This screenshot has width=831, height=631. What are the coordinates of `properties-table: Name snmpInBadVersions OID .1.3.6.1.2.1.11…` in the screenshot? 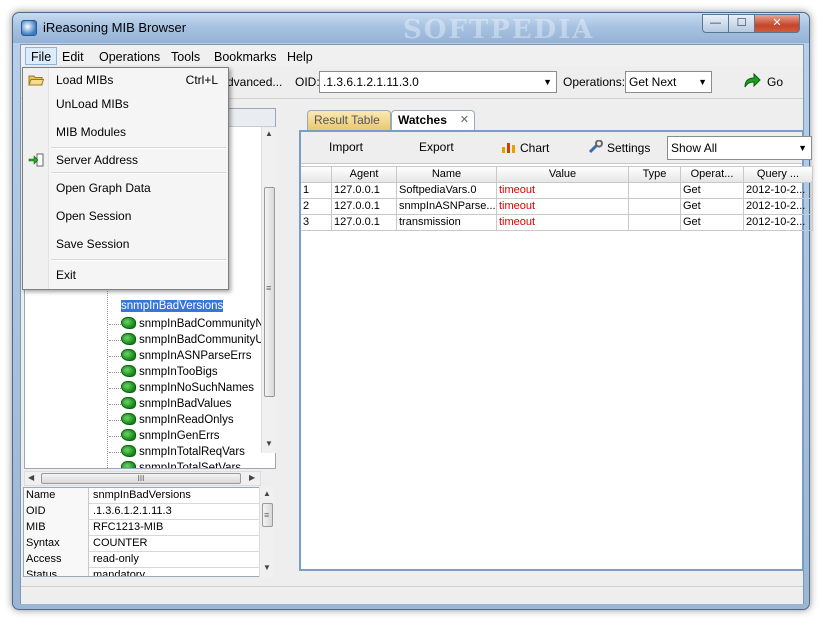 It's located at (141, 532).